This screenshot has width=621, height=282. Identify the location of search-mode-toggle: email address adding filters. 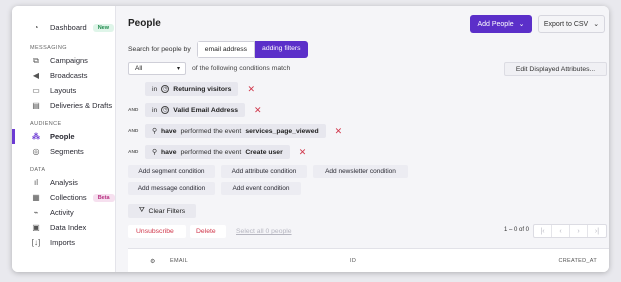
(252, 49).